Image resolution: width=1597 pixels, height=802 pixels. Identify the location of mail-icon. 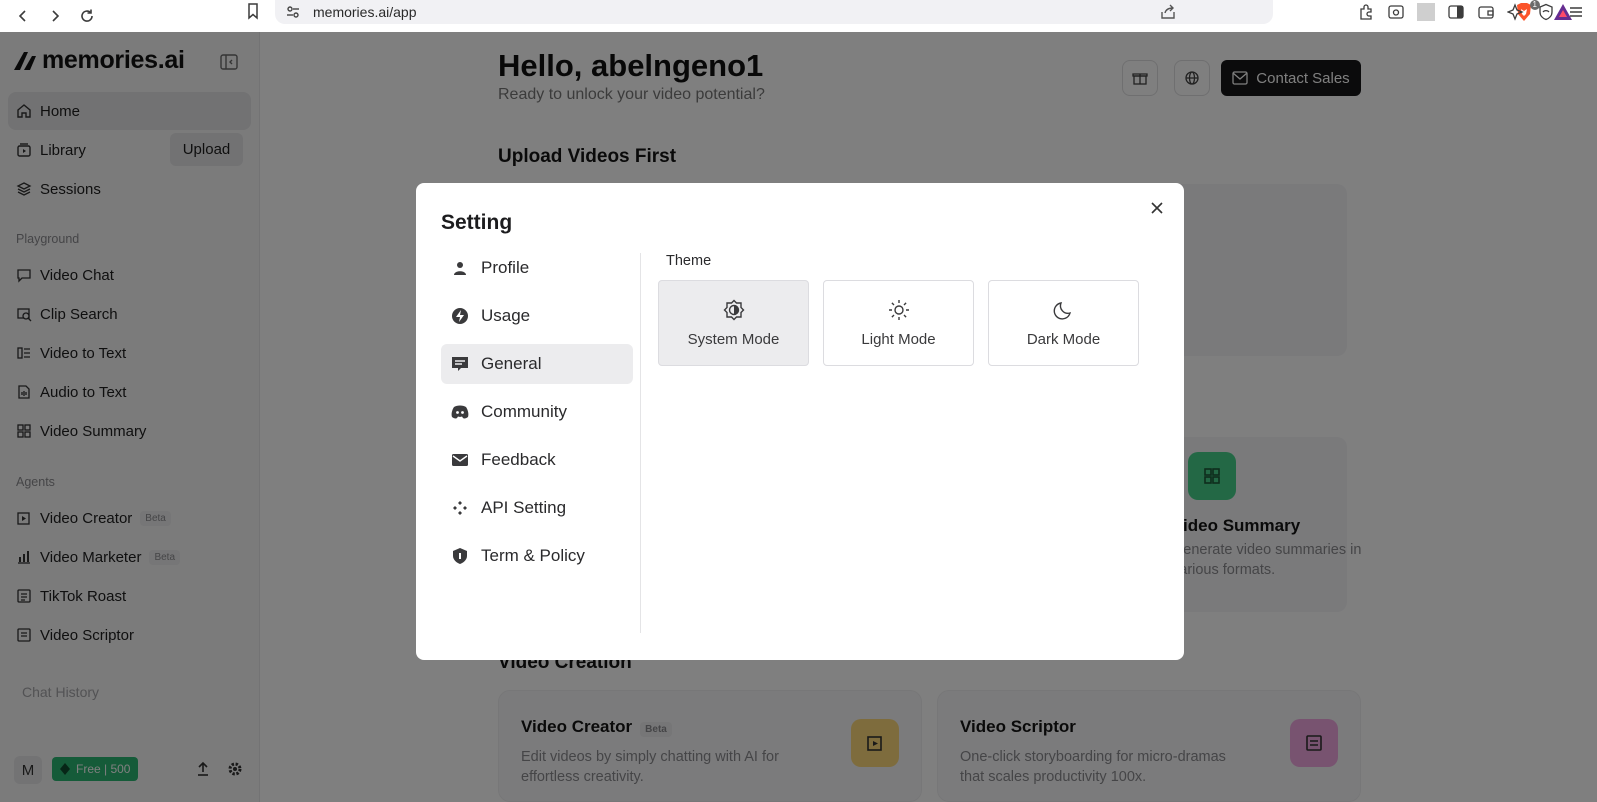
(460, 460).